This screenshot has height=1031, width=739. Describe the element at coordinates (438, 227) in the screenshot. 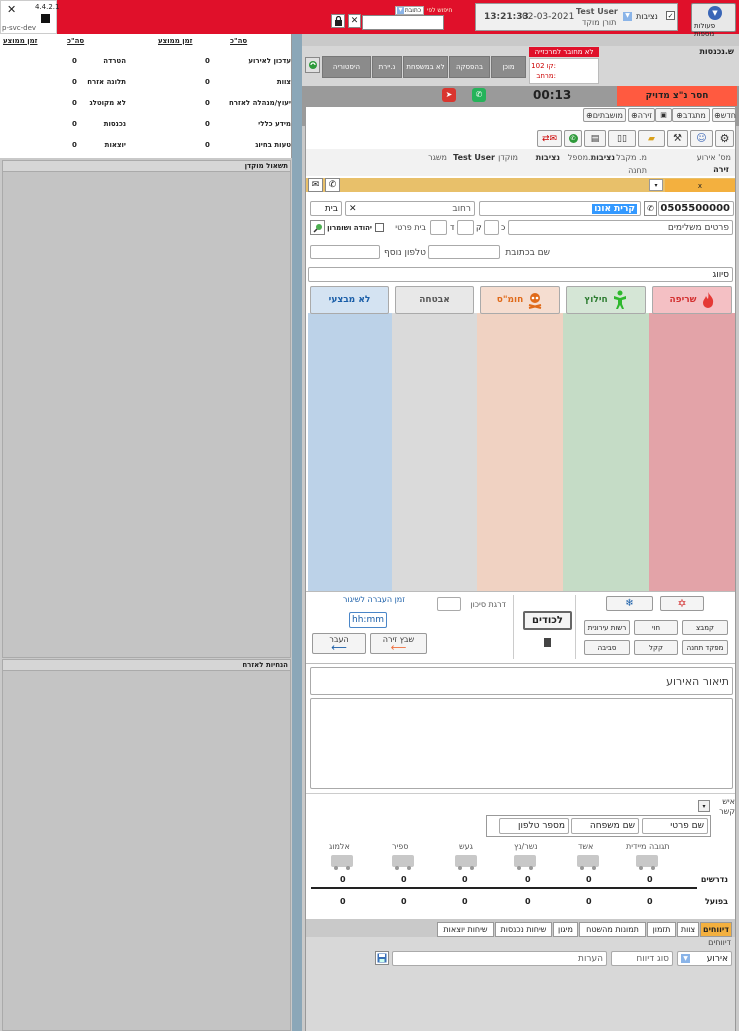

I see `field-d` at that location.